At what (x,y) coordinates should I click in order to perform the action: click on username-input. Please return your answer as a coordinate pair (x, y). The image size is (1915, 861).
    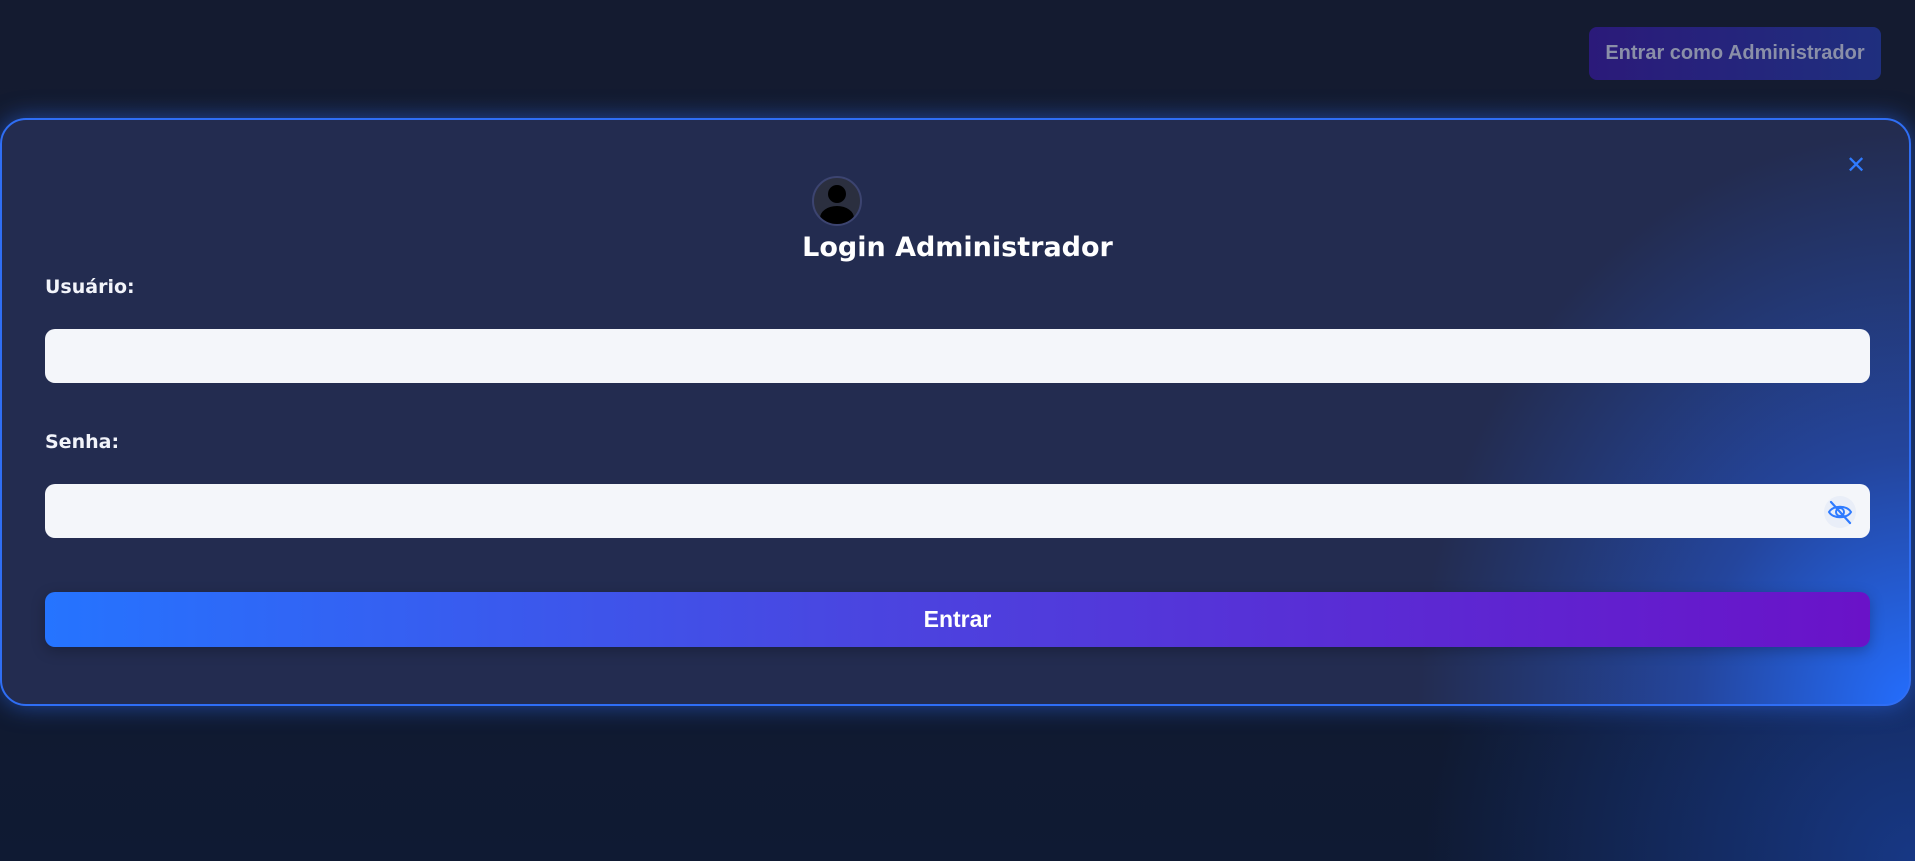
    Looking at the image, I should click on (957, 356).